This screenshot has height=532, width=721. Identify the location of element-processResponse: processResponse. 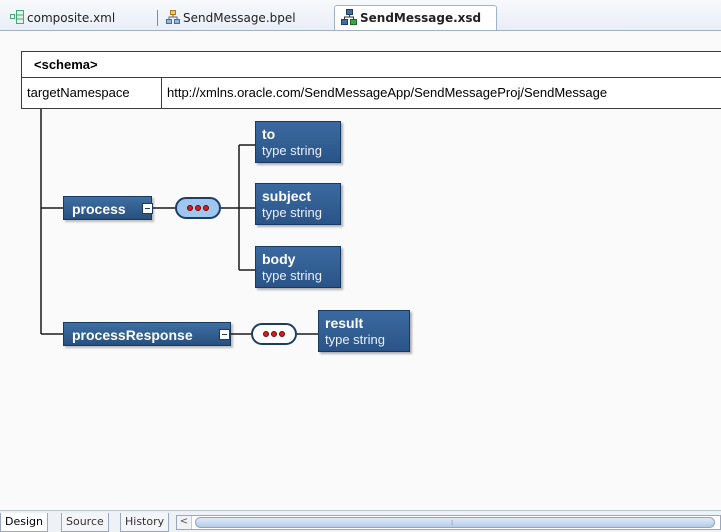
(147, 334).